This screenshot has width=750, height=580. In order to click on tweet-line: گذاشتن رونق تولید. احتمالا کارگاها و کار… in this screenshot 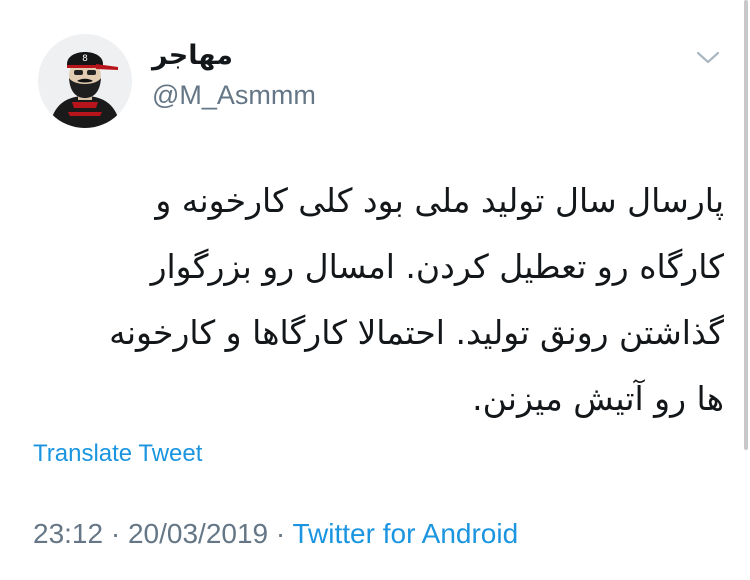, I will do `click(416, 332)`.